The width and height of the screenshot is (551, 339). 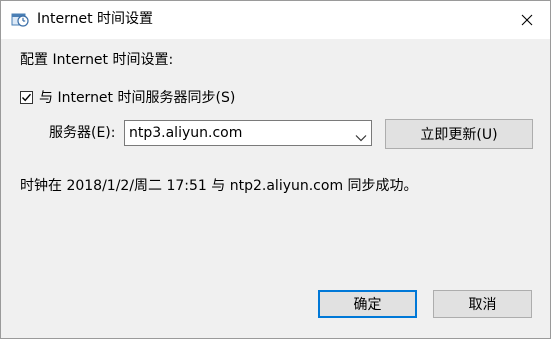 I want to click on config-label: 配置 Internet 时间设置:, so click(x=97, y=60).